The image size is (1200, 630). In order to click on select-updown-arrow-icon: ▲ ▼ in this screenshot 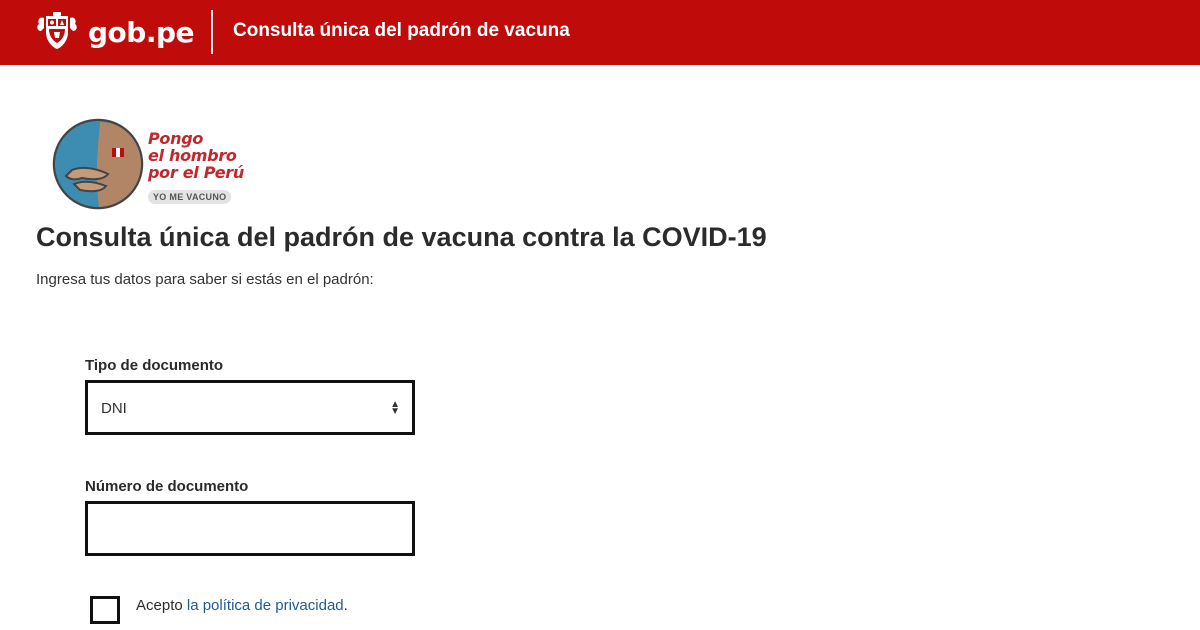, I will do `click(395, 408)`.